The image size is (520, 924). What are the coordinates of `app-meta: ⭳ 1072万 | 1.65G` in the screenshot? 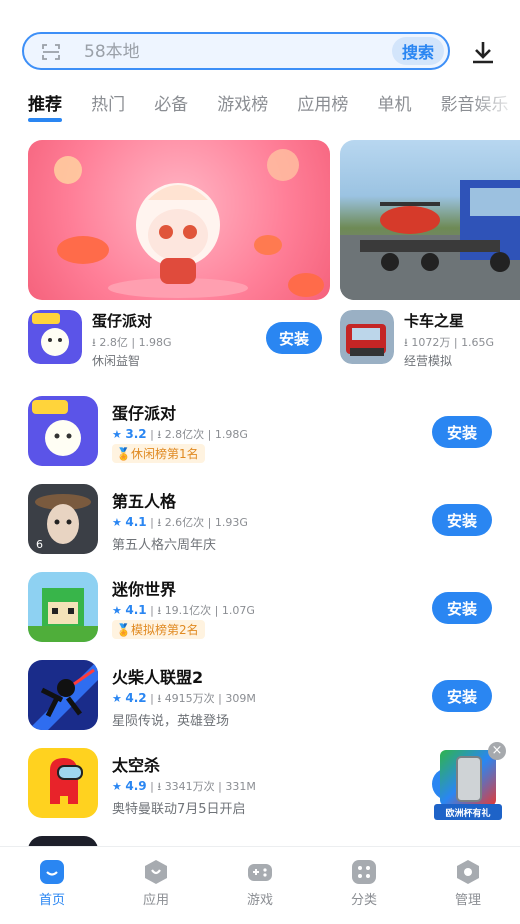 It's located at (449, 342).